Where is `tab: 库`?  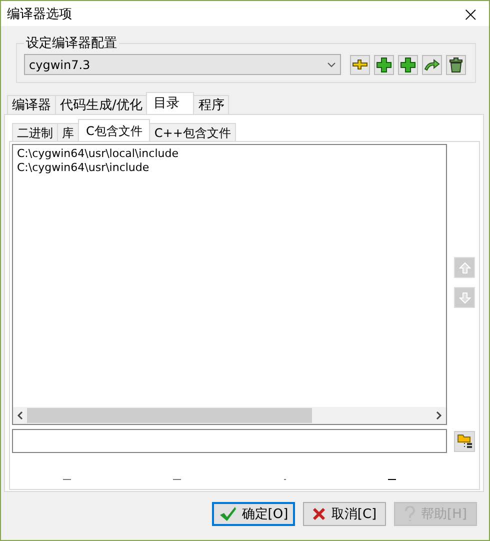
tab: 库 is located at coordinates (68, 132).